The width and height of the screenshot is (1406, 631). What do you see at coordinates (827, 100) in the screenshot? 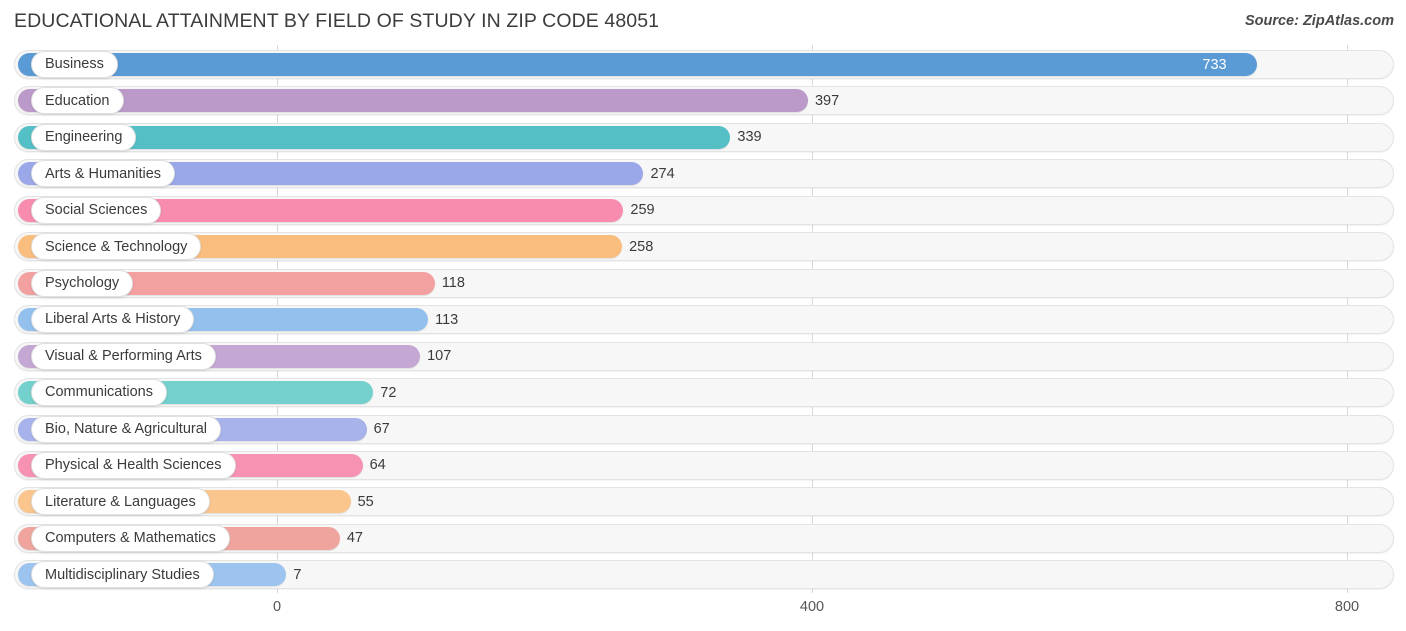
I see `bar-value-label: 397` at bounding box center [827, 100].